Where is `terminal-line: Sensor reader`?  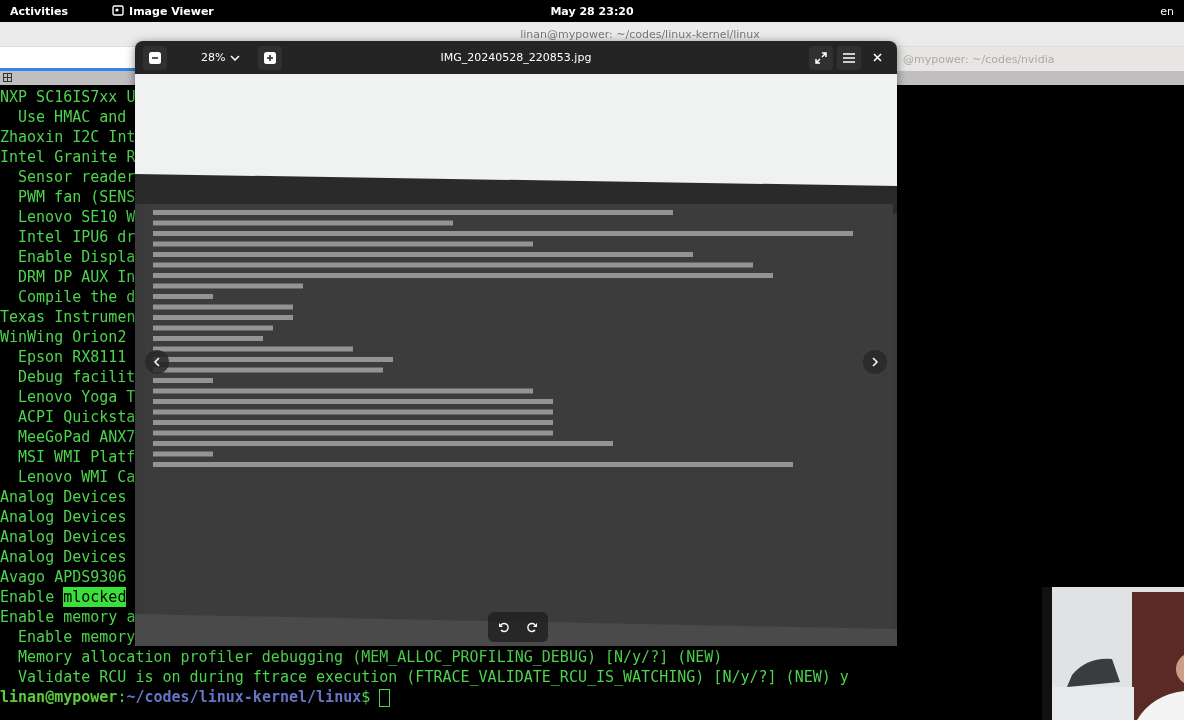
terminal-line: Sensor reader is located at coordinates (77, 177).